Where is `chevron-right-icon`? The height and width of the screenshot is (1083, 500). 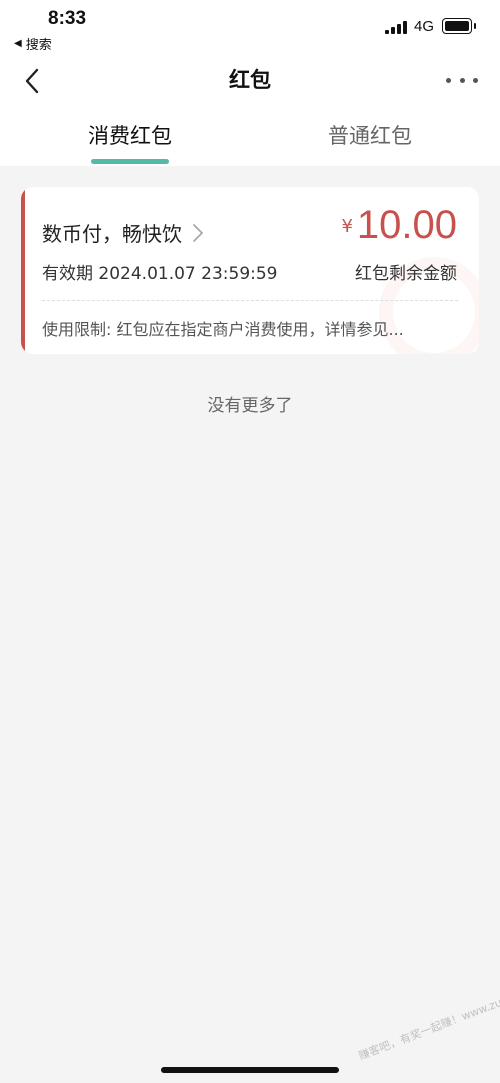
chevron-right-icon is located at coordinates (198, 232).